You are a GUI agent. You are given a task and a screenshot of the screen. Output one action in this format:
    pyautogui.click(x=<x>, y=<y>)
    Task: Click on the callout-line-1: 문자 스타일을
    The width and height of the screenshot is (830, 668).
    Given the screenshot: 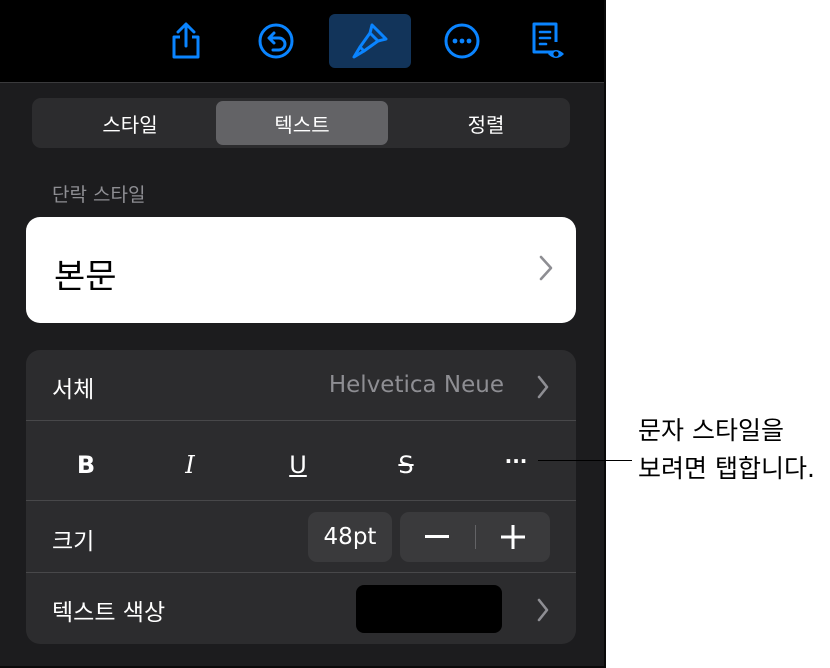 What is the action you would take?
    pyautogui.click(x=711, y=430)
    